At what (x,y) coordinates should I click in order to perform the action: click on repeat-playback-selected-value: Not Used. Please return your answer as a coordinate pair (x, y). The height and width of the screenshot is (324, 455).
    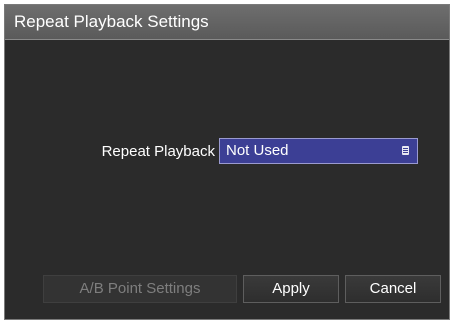
    Looking at the image, I should click on (257, 150).